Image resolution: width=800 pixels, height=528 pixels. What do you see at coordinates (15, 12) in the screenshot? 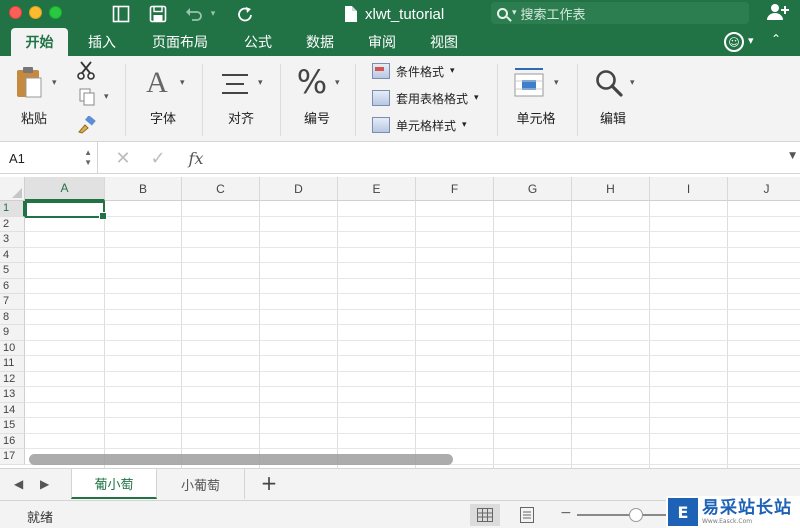
I see `window-close-button` at bounding box center [15, 12].